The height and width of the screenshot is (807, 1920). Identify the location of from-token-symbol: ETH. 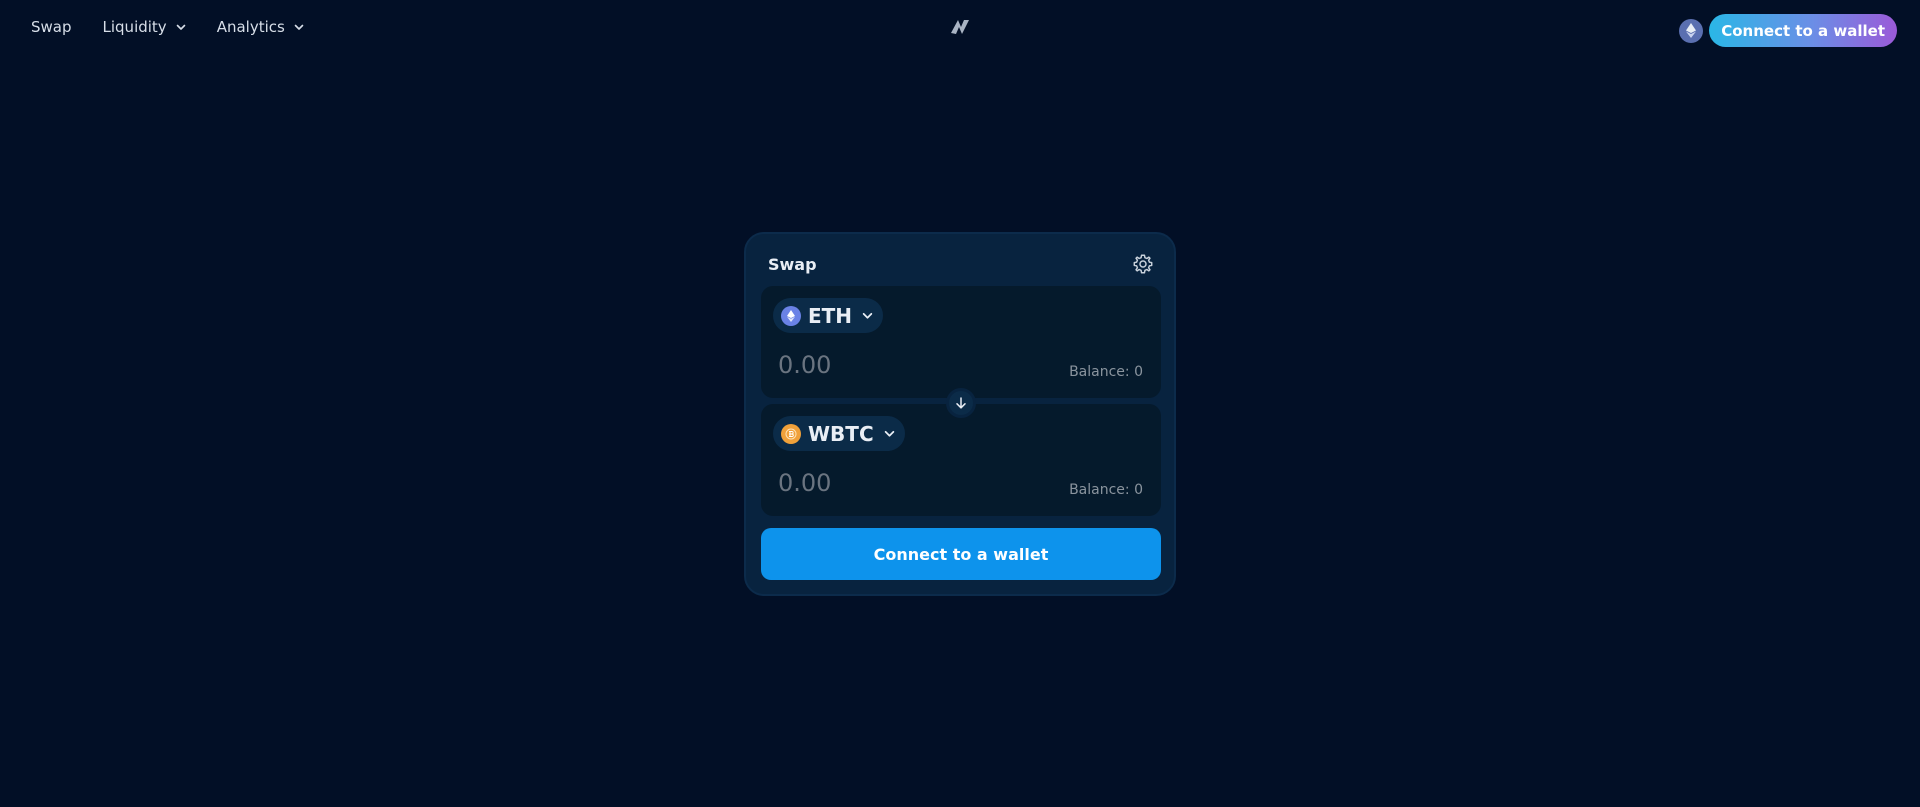
(830, 315).